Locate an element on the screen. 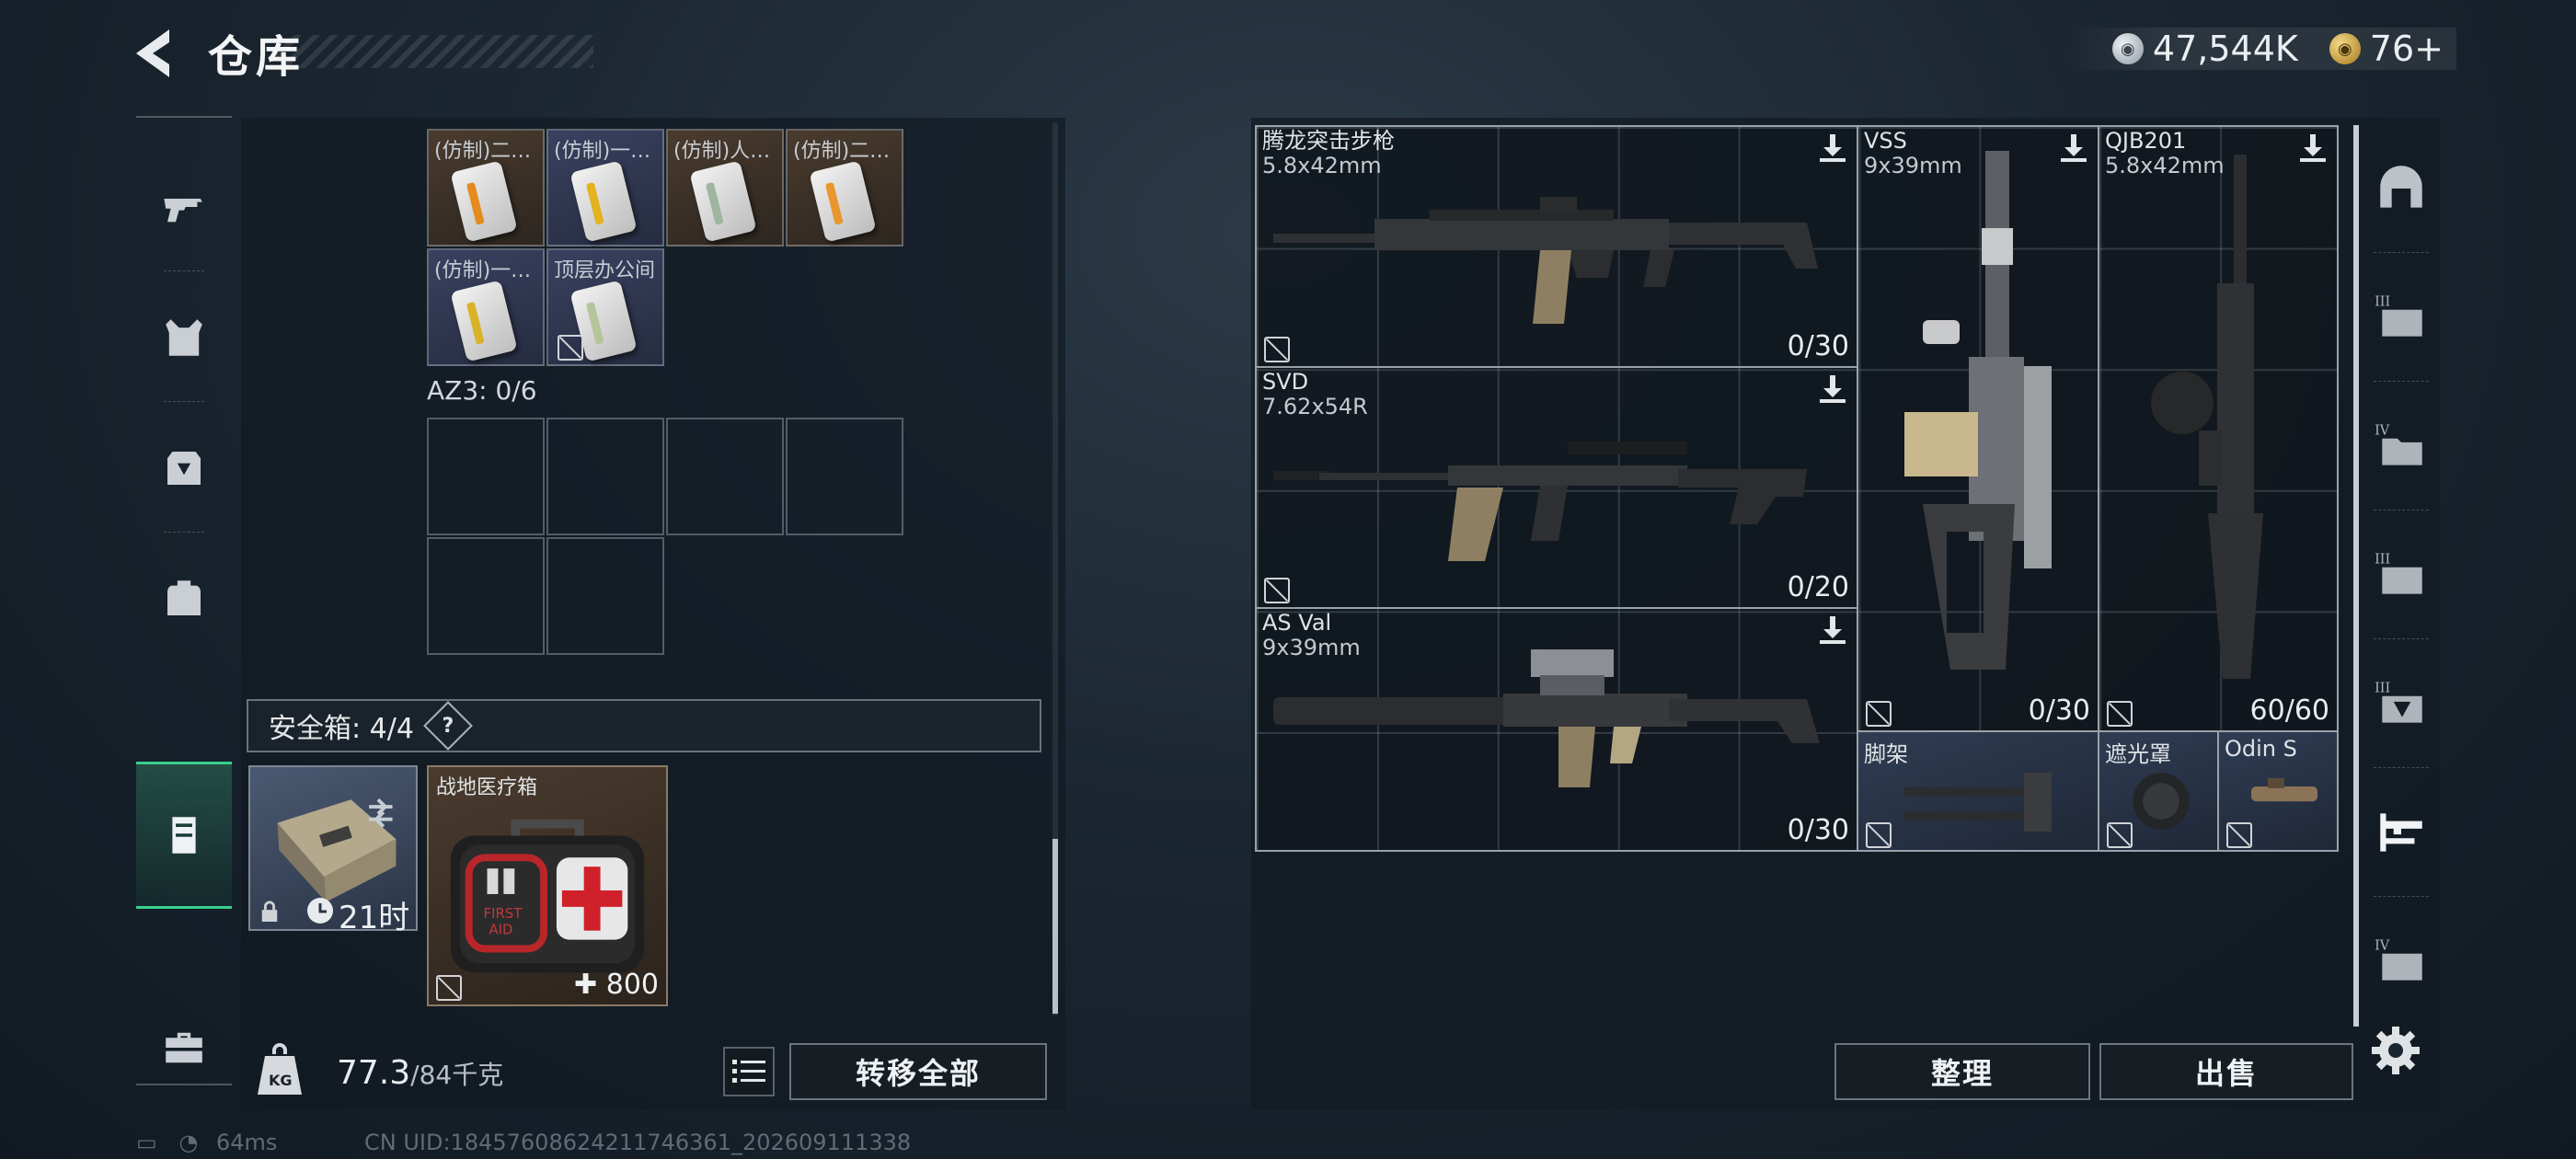 This screenshot has width=2576, height=1159. right-storage-nav: III IV III III IV is located at coordinates (2398, 576).